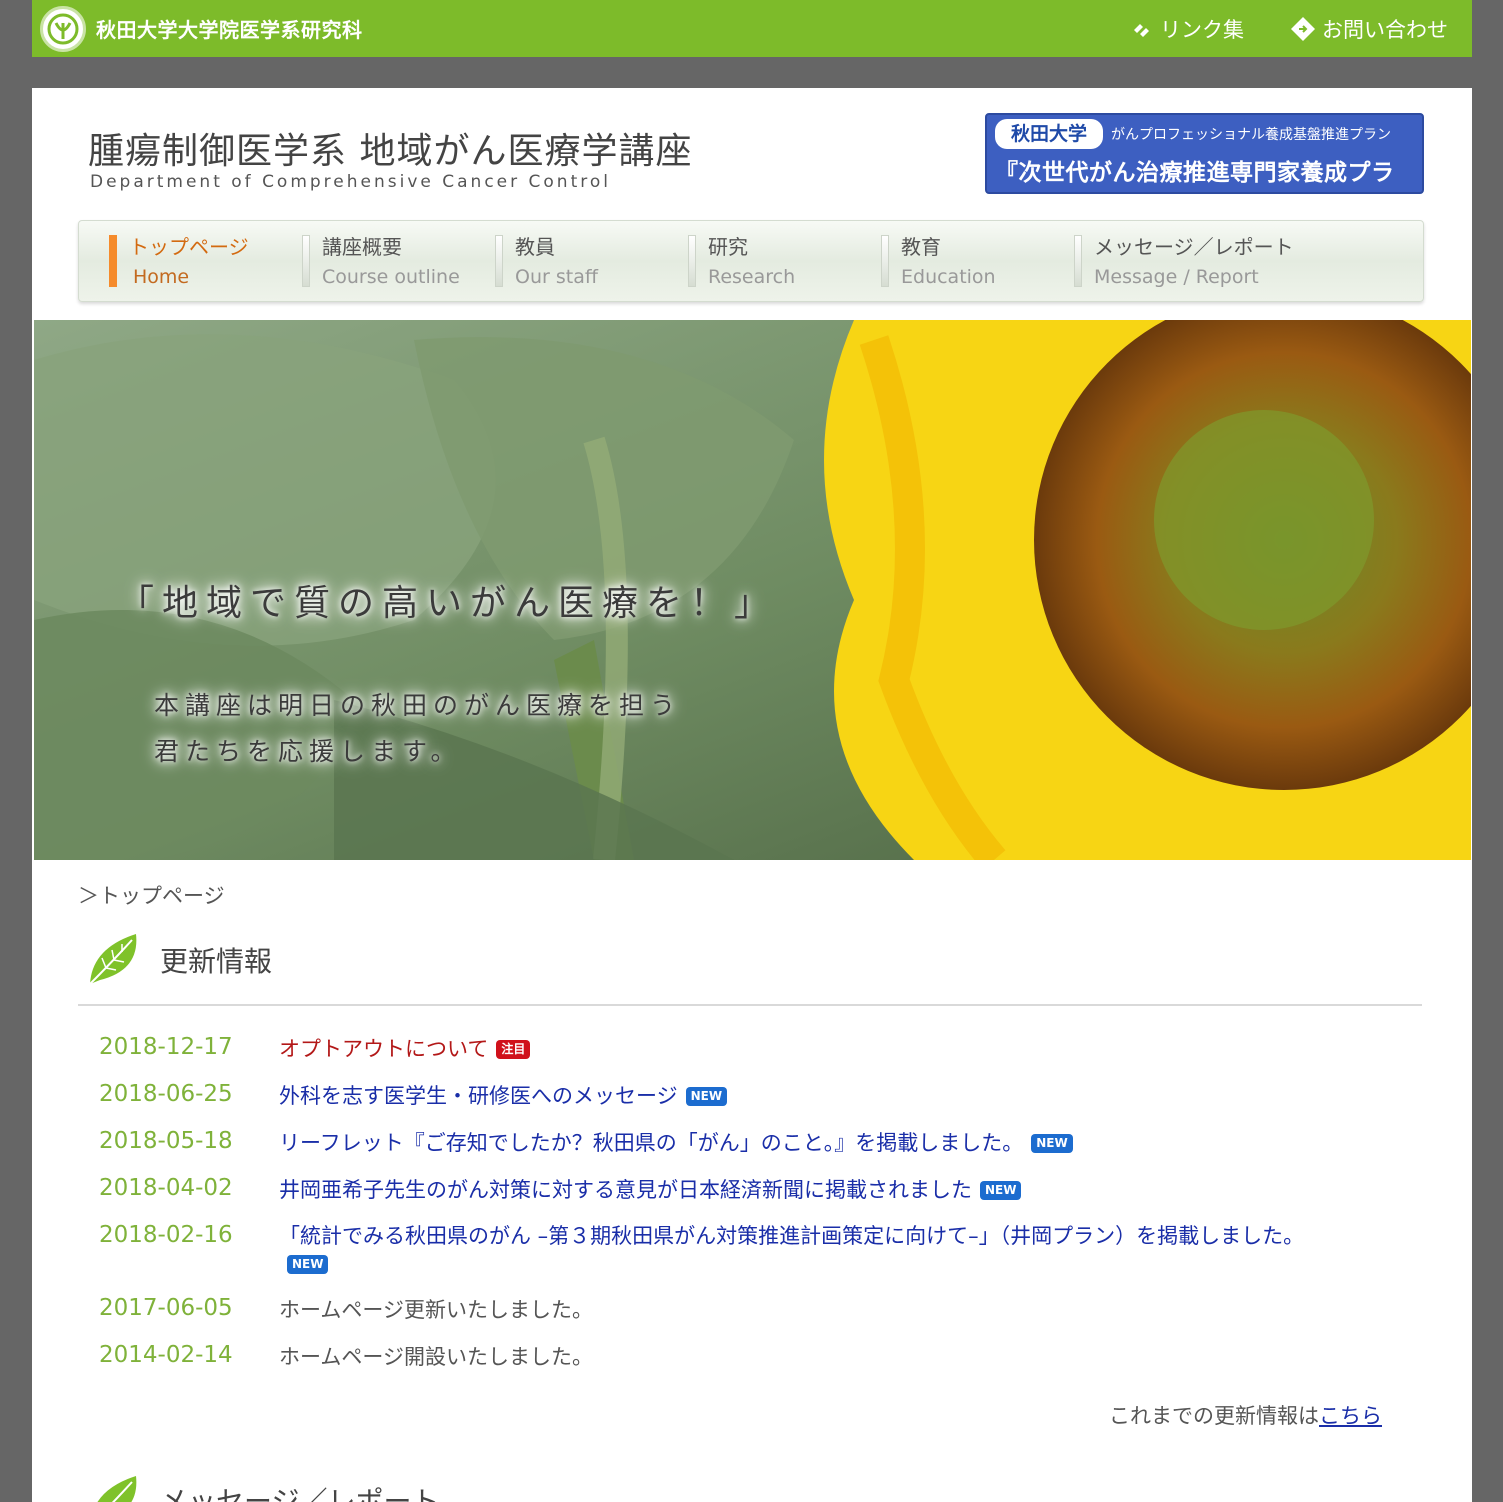  What do you see at coordinates (1204, 261) in the screenshot?
I see `nav-message-report: メッセージ／レポート Message / Report` at bounding box center [1204, 261].